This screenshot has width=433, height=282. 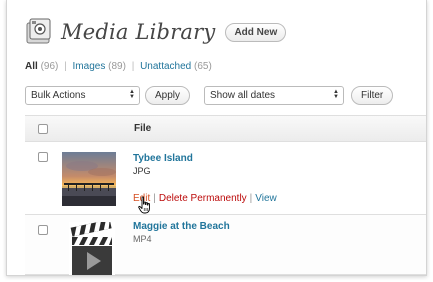 I want to click on table-header: File, so click(x=225, y=128).